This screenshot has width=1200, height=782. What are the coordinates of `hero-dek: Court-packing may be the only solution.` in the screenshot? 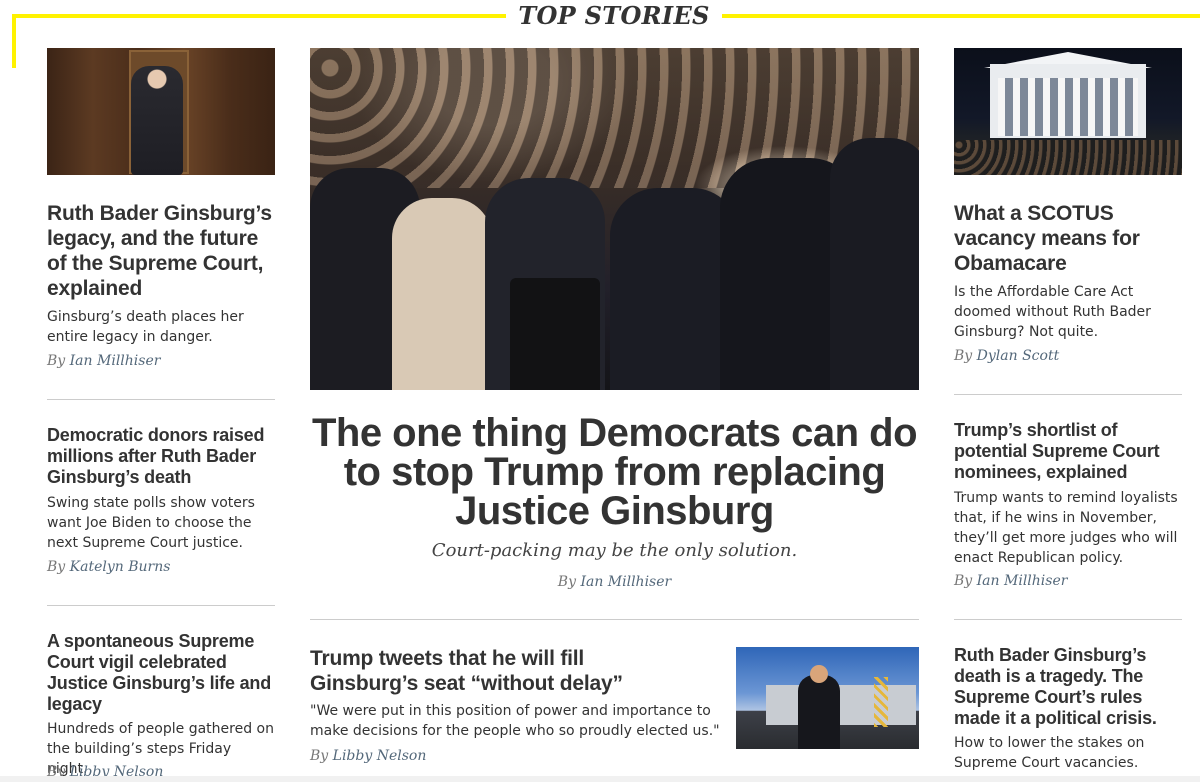 It's located at (614, 550).